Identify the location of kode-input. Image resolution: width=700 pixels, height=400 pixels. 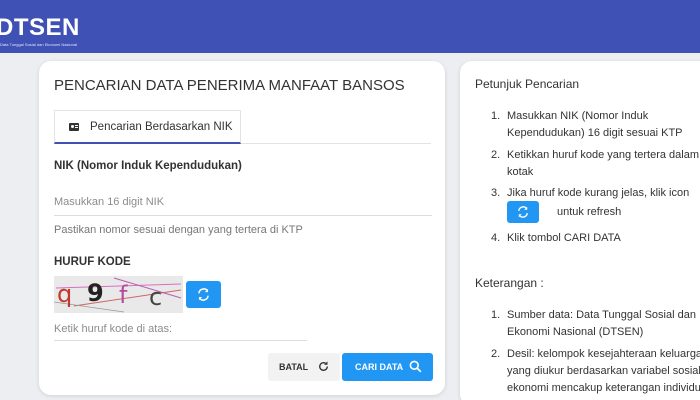
(180, 329).